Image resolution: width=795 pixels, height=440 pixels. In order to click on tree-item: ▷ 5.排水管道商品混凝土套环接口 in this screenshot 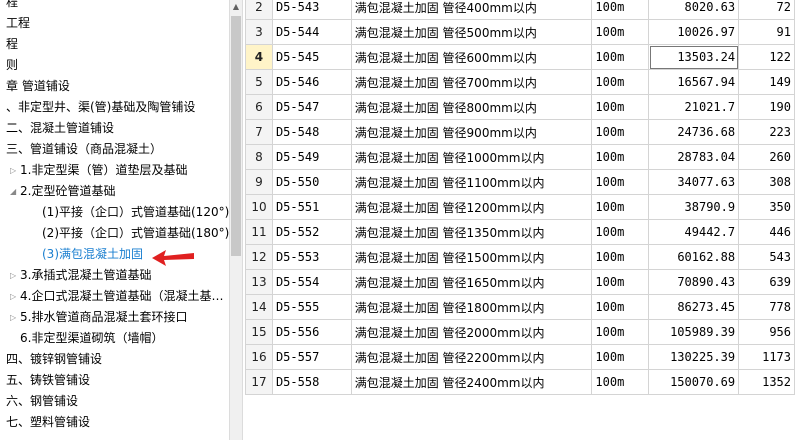, I will do `click(98, 317)`.